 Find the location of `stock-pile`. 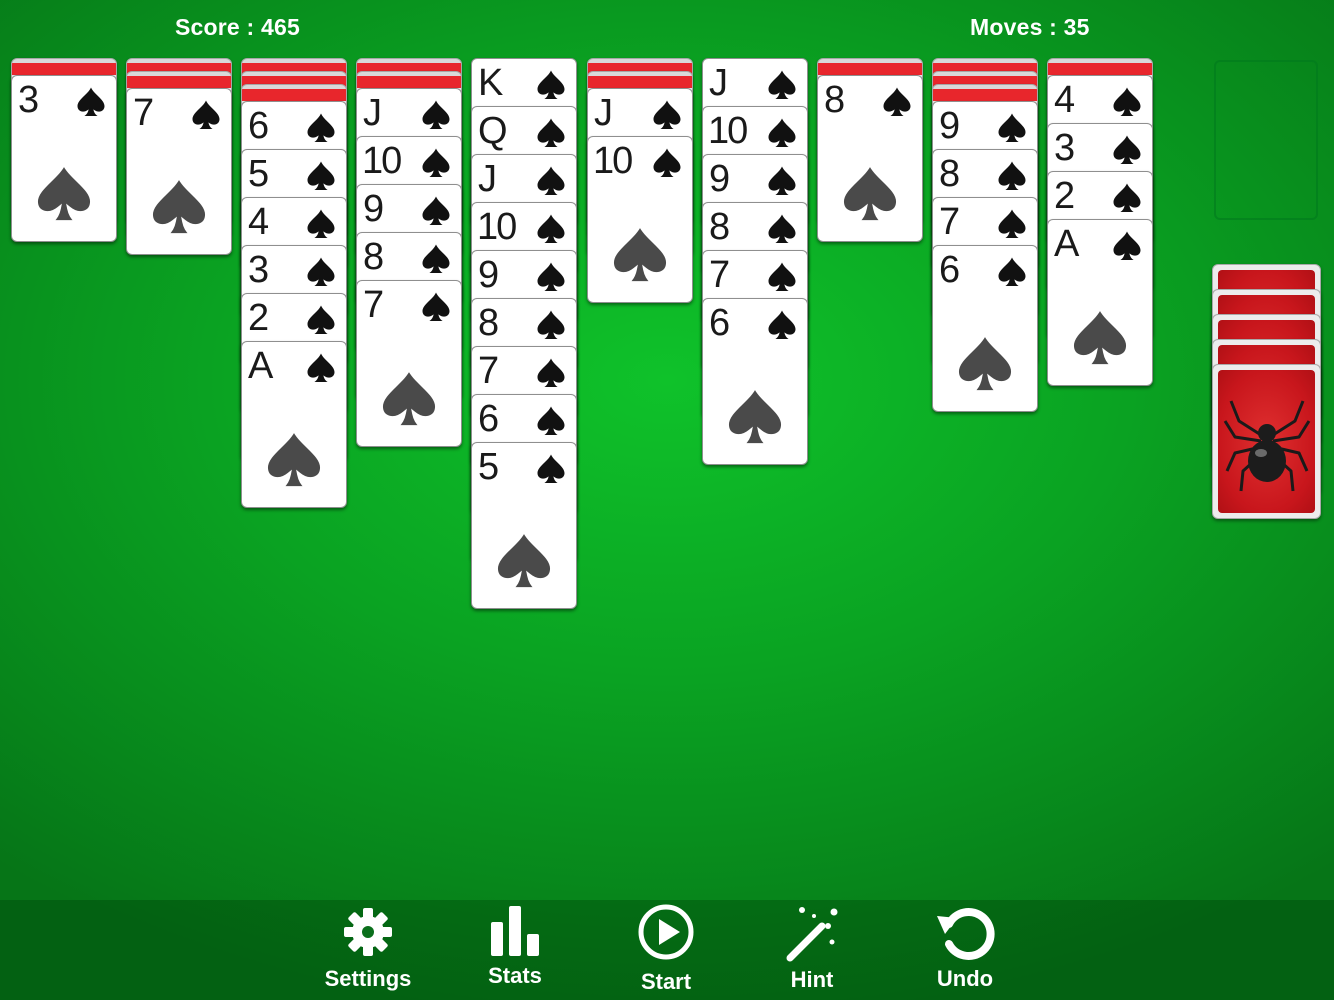

stock-pile is located at coordinates (1266, 393).